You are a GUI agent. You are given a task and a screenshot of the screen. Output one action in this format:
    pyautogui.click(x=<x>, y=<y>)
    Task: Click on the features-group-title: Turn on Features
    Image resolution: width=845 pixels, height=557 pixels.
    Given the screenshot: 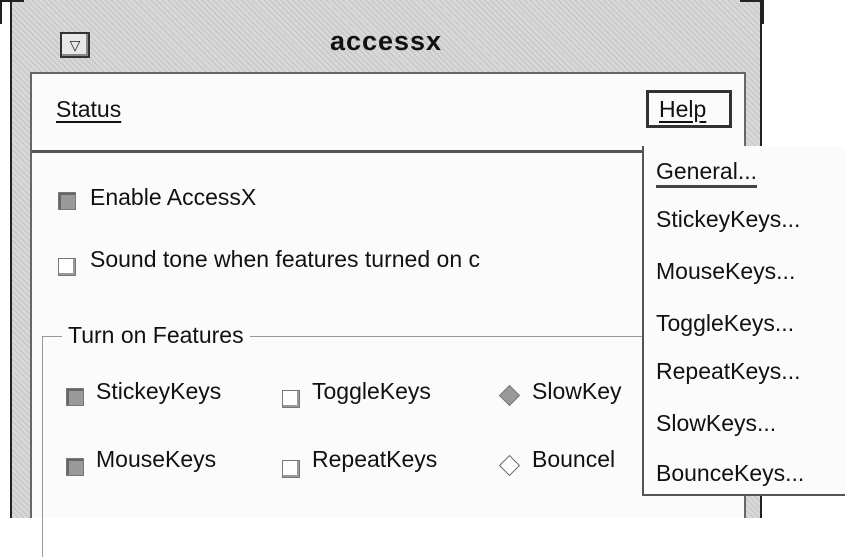 What is the action you would take?
    pyautogui.click(x=156, y=335)
    